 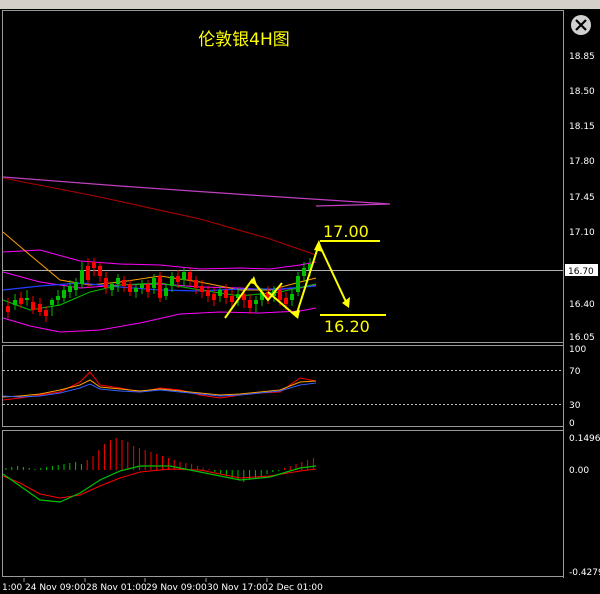 I want to click on time-label: 30 Nov 17:00, so click(x=237, y=588).